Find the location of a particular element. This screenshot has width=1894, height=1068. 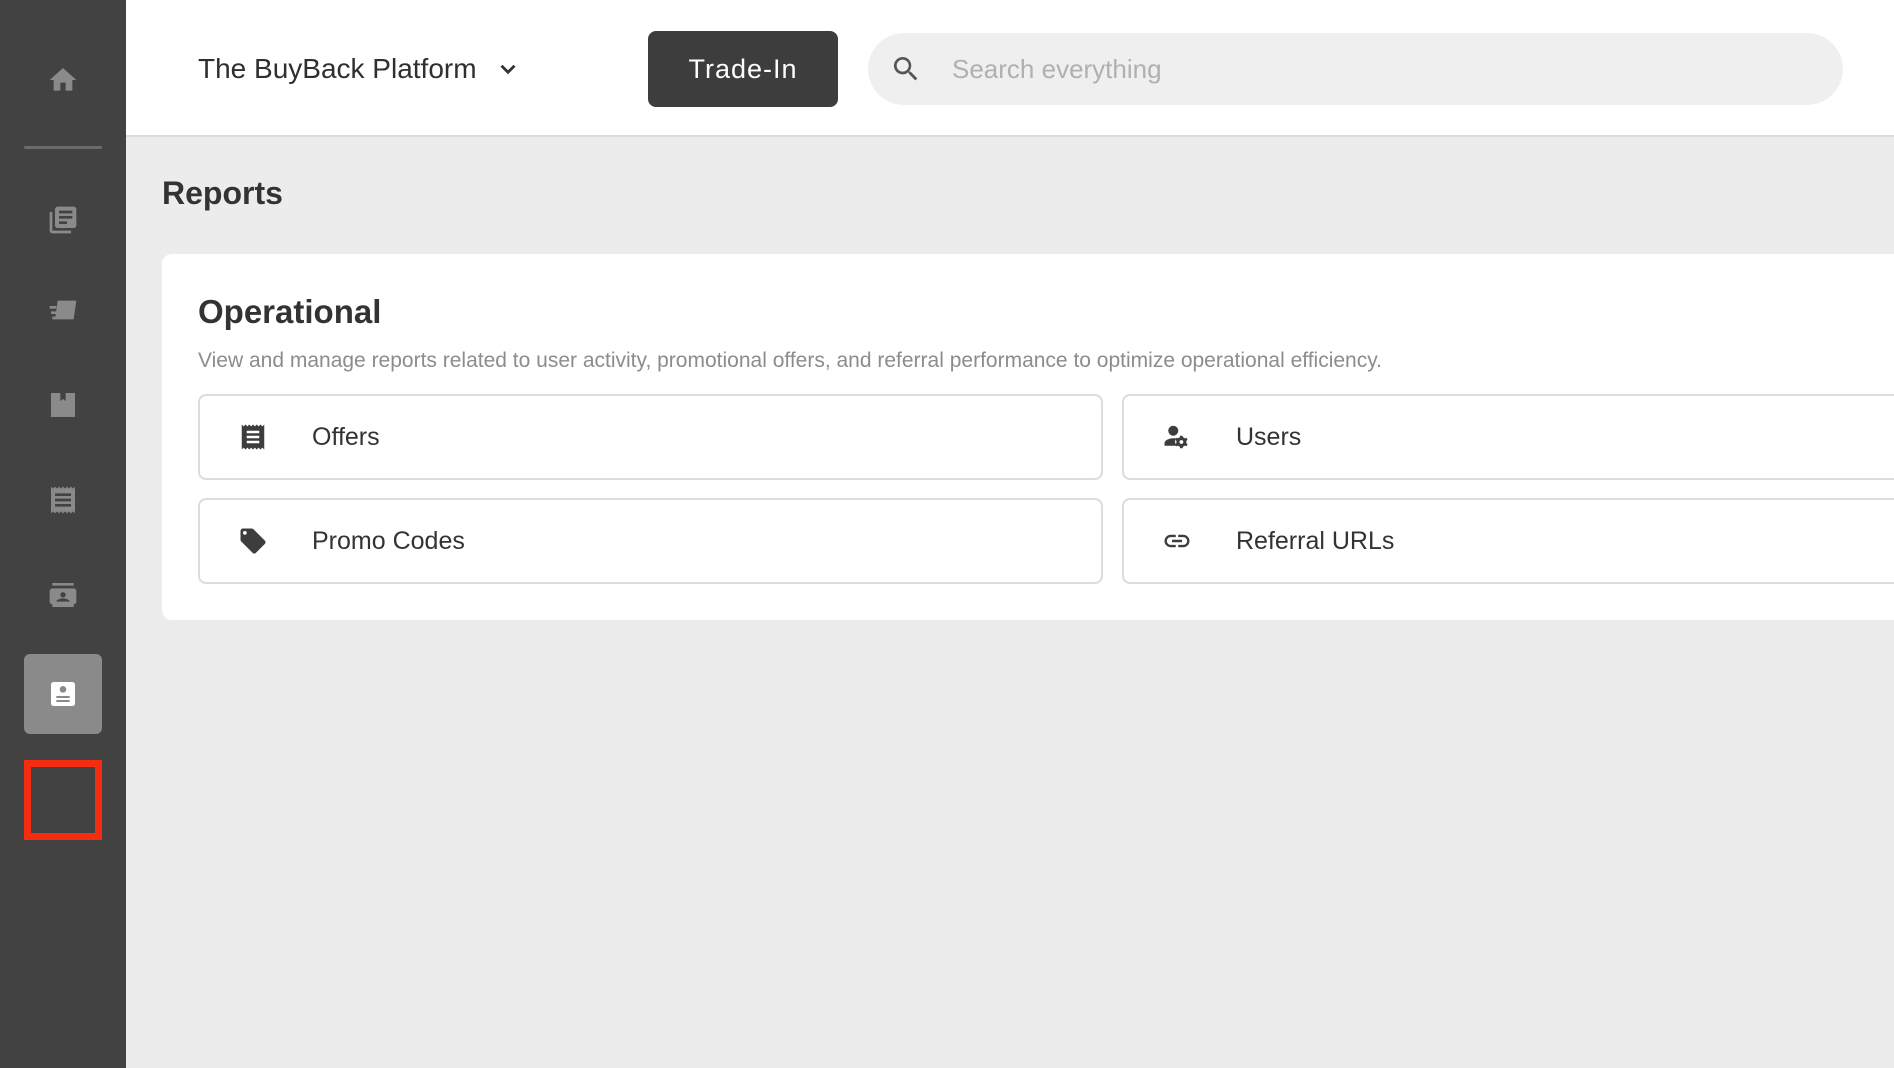

tag-icon is located at coordinates (253, 541).